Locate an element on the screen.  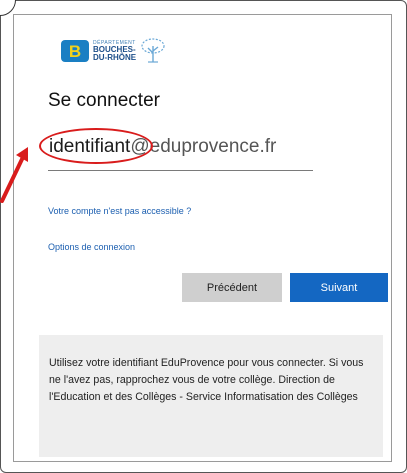
department-logo: B DÉPARTEMENT BOUCHES- DU-RHÔNE is located at coordinates (113, 51).